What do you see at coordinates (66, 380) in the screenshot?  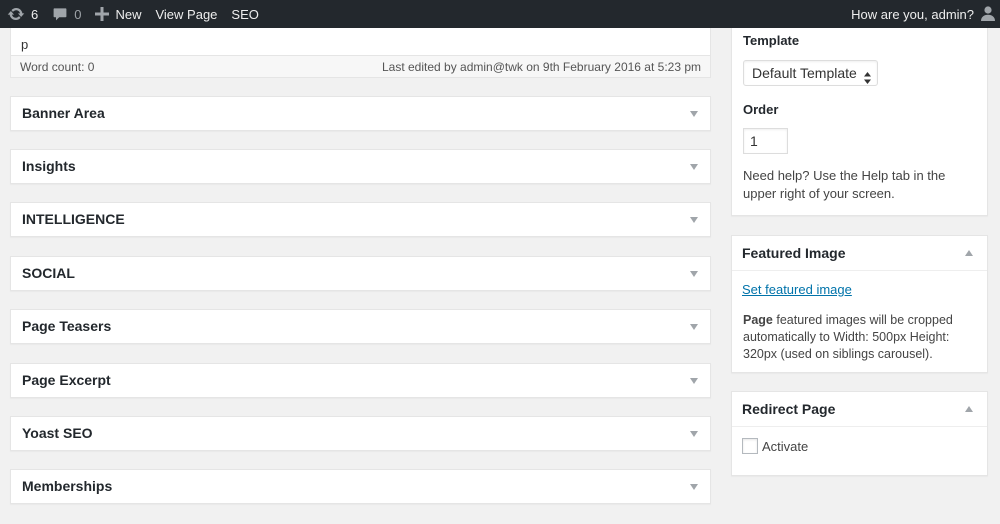 I see `metabox-title: Page Excerpt` at bounding box center [66, 380].